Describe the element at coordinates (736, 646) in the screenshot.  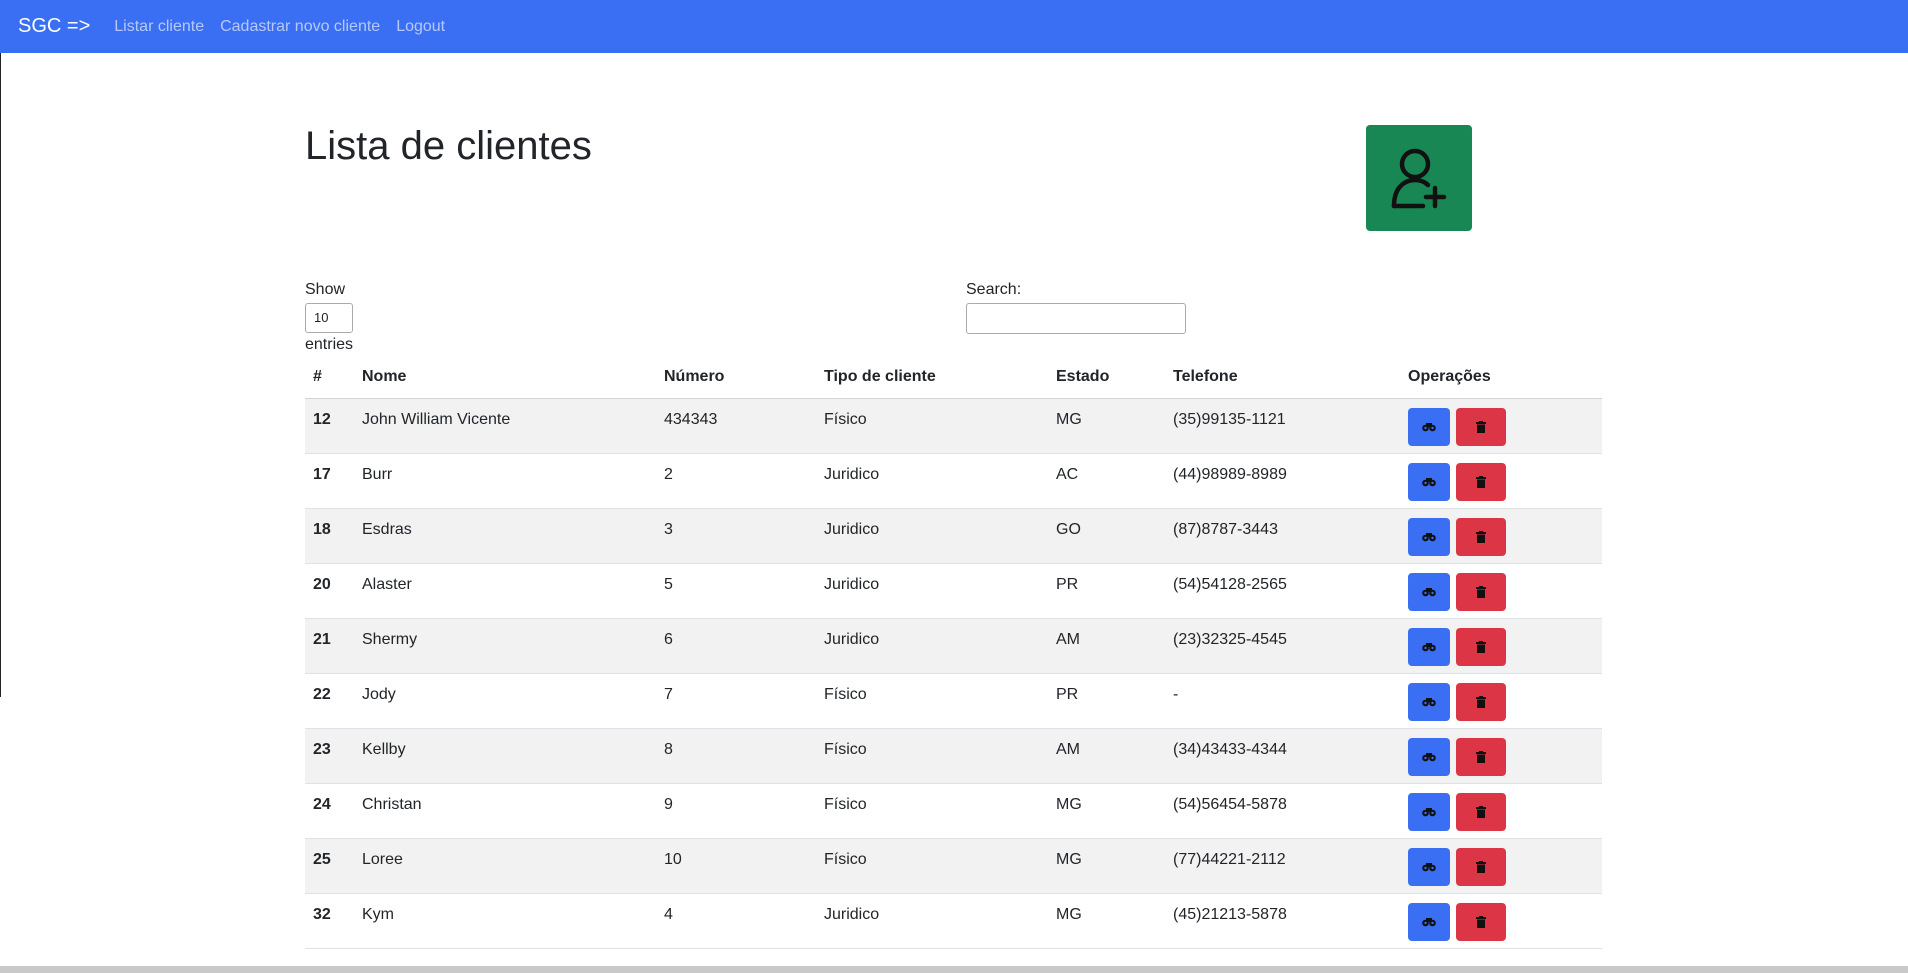
I see `cell-numero: 6` at that location.